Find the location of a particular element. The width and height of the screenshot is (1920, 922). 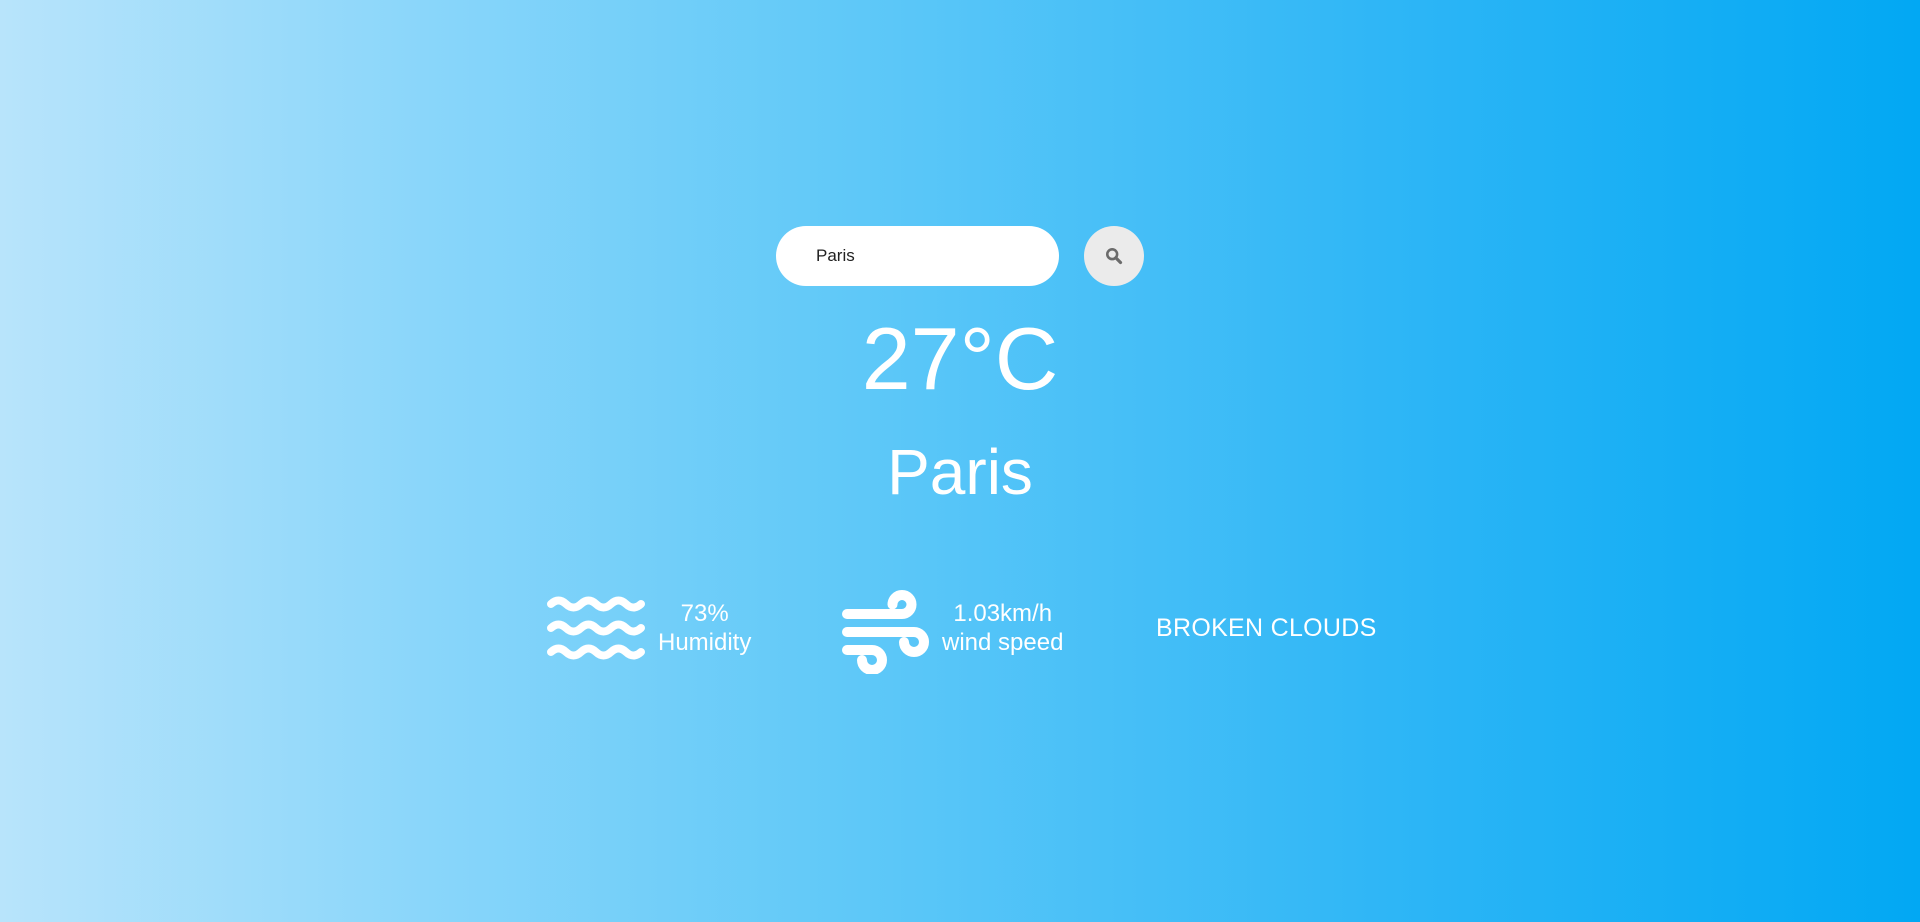

humidity-detail: 73% Humidity is located at coordinates (648, 628).